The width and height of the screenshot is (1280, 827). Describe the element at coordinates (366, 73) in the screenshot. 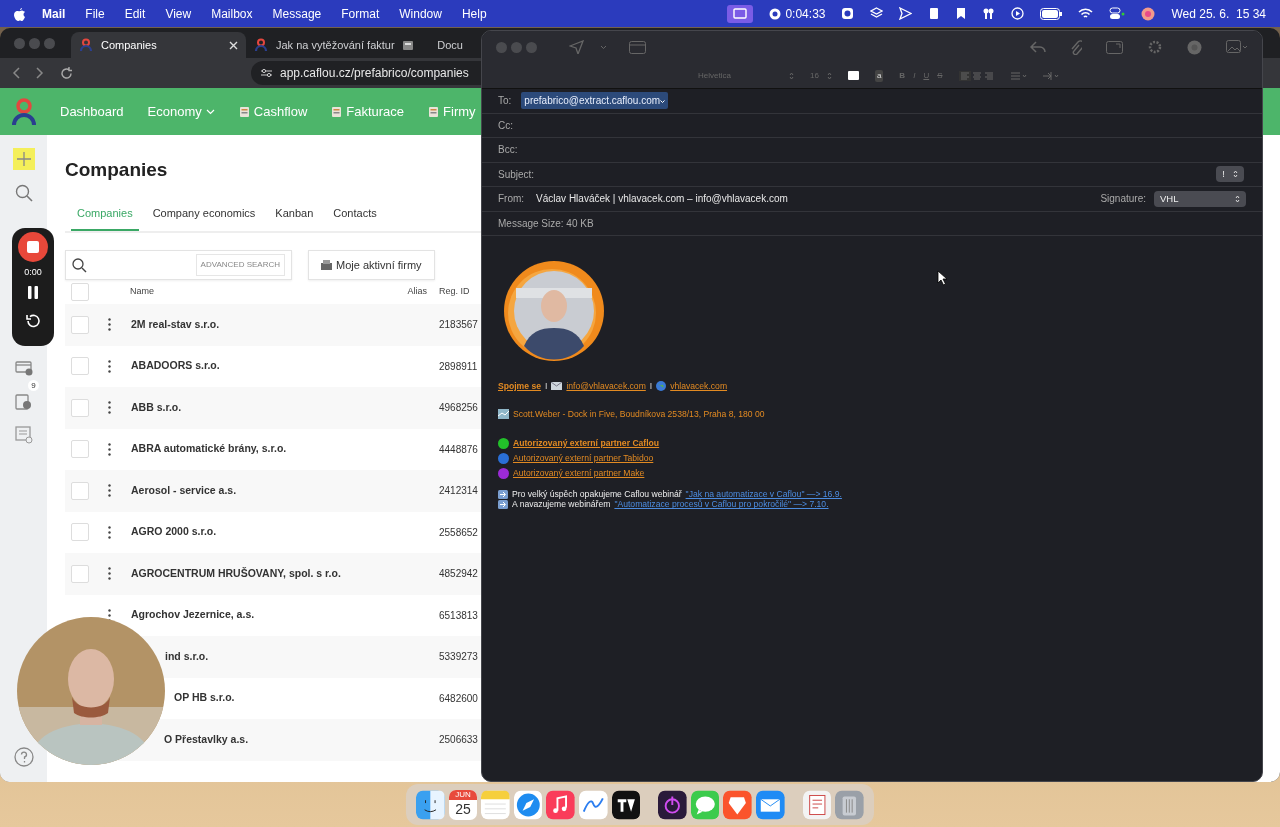

I see `address-bar: app.caflou.cz/prefabrico/companies` at that location.